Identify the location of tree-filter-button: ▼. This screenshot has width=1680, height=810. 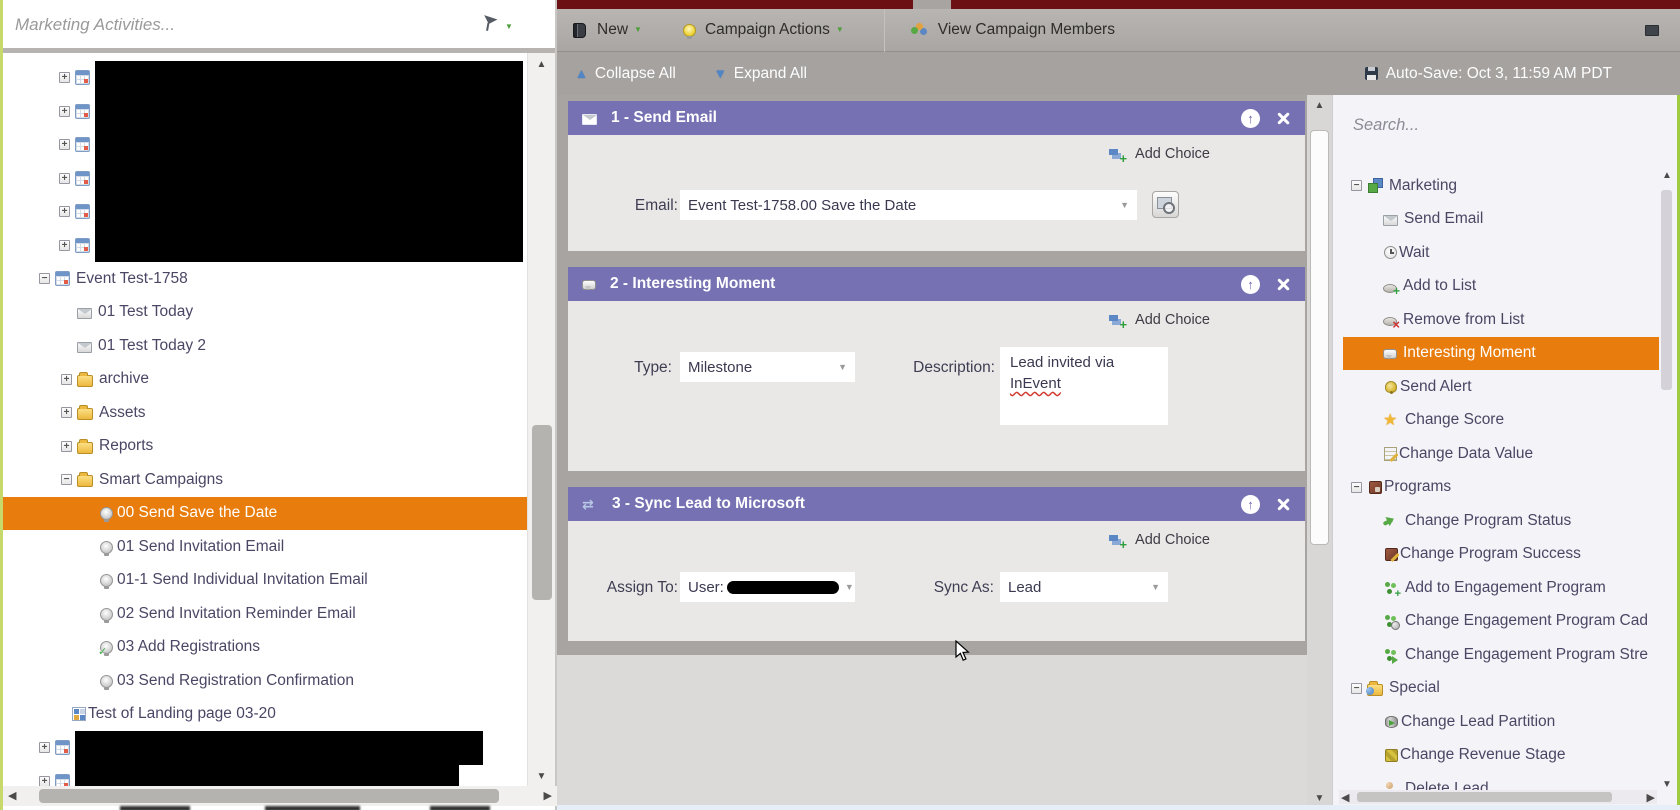
(498, 25).